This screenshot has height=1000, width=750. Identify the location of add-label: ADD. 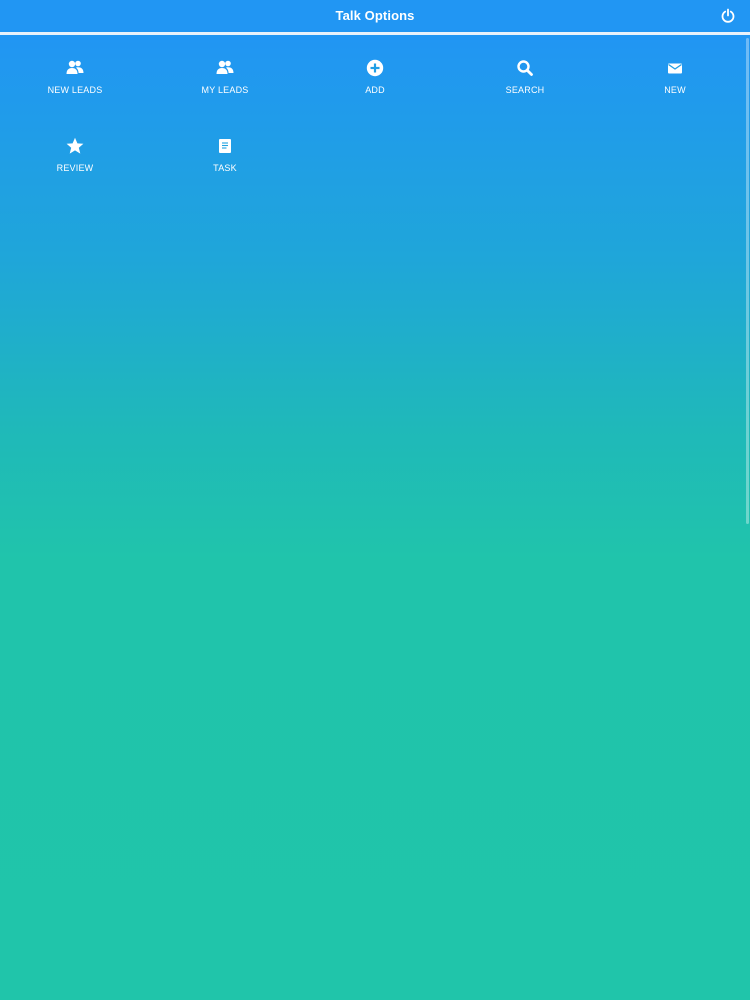
(375, 90).